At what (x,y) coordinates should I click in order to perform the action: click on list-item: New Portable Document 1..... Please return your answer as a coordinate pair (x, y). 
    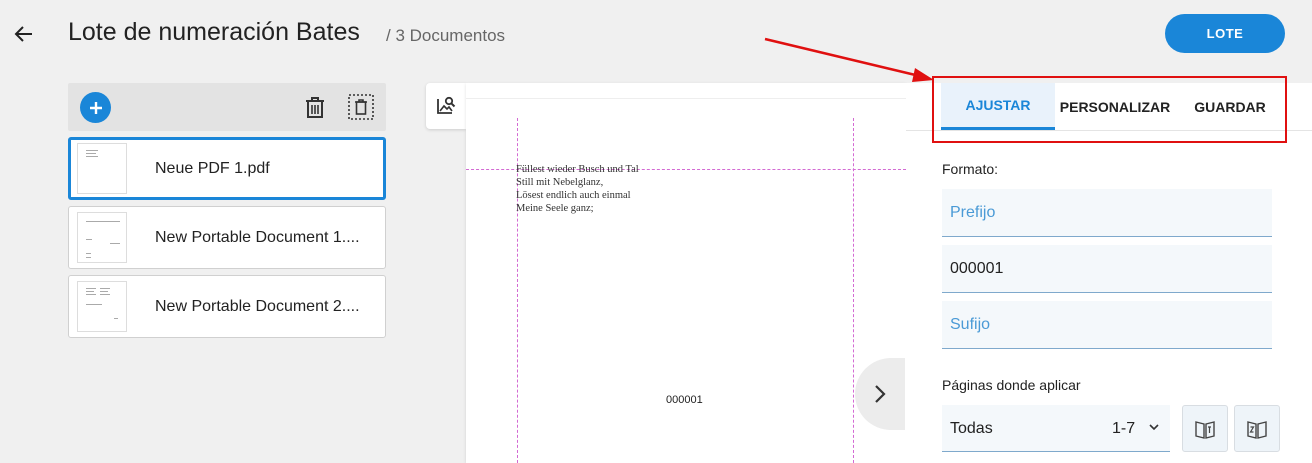
    Looking at the image, I should click on (227, 237).